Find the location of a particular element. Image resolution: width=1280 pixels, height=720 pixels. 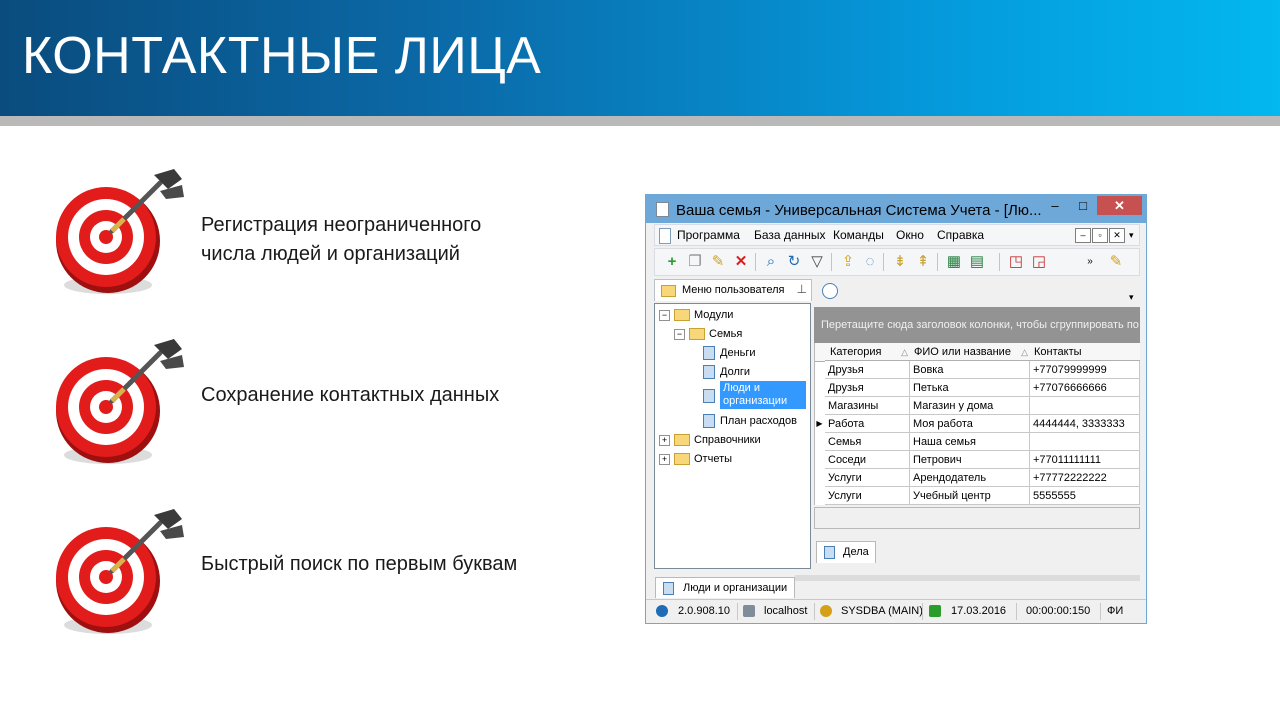

pin-icon: ⊥ is located at coordinates (802, 289).